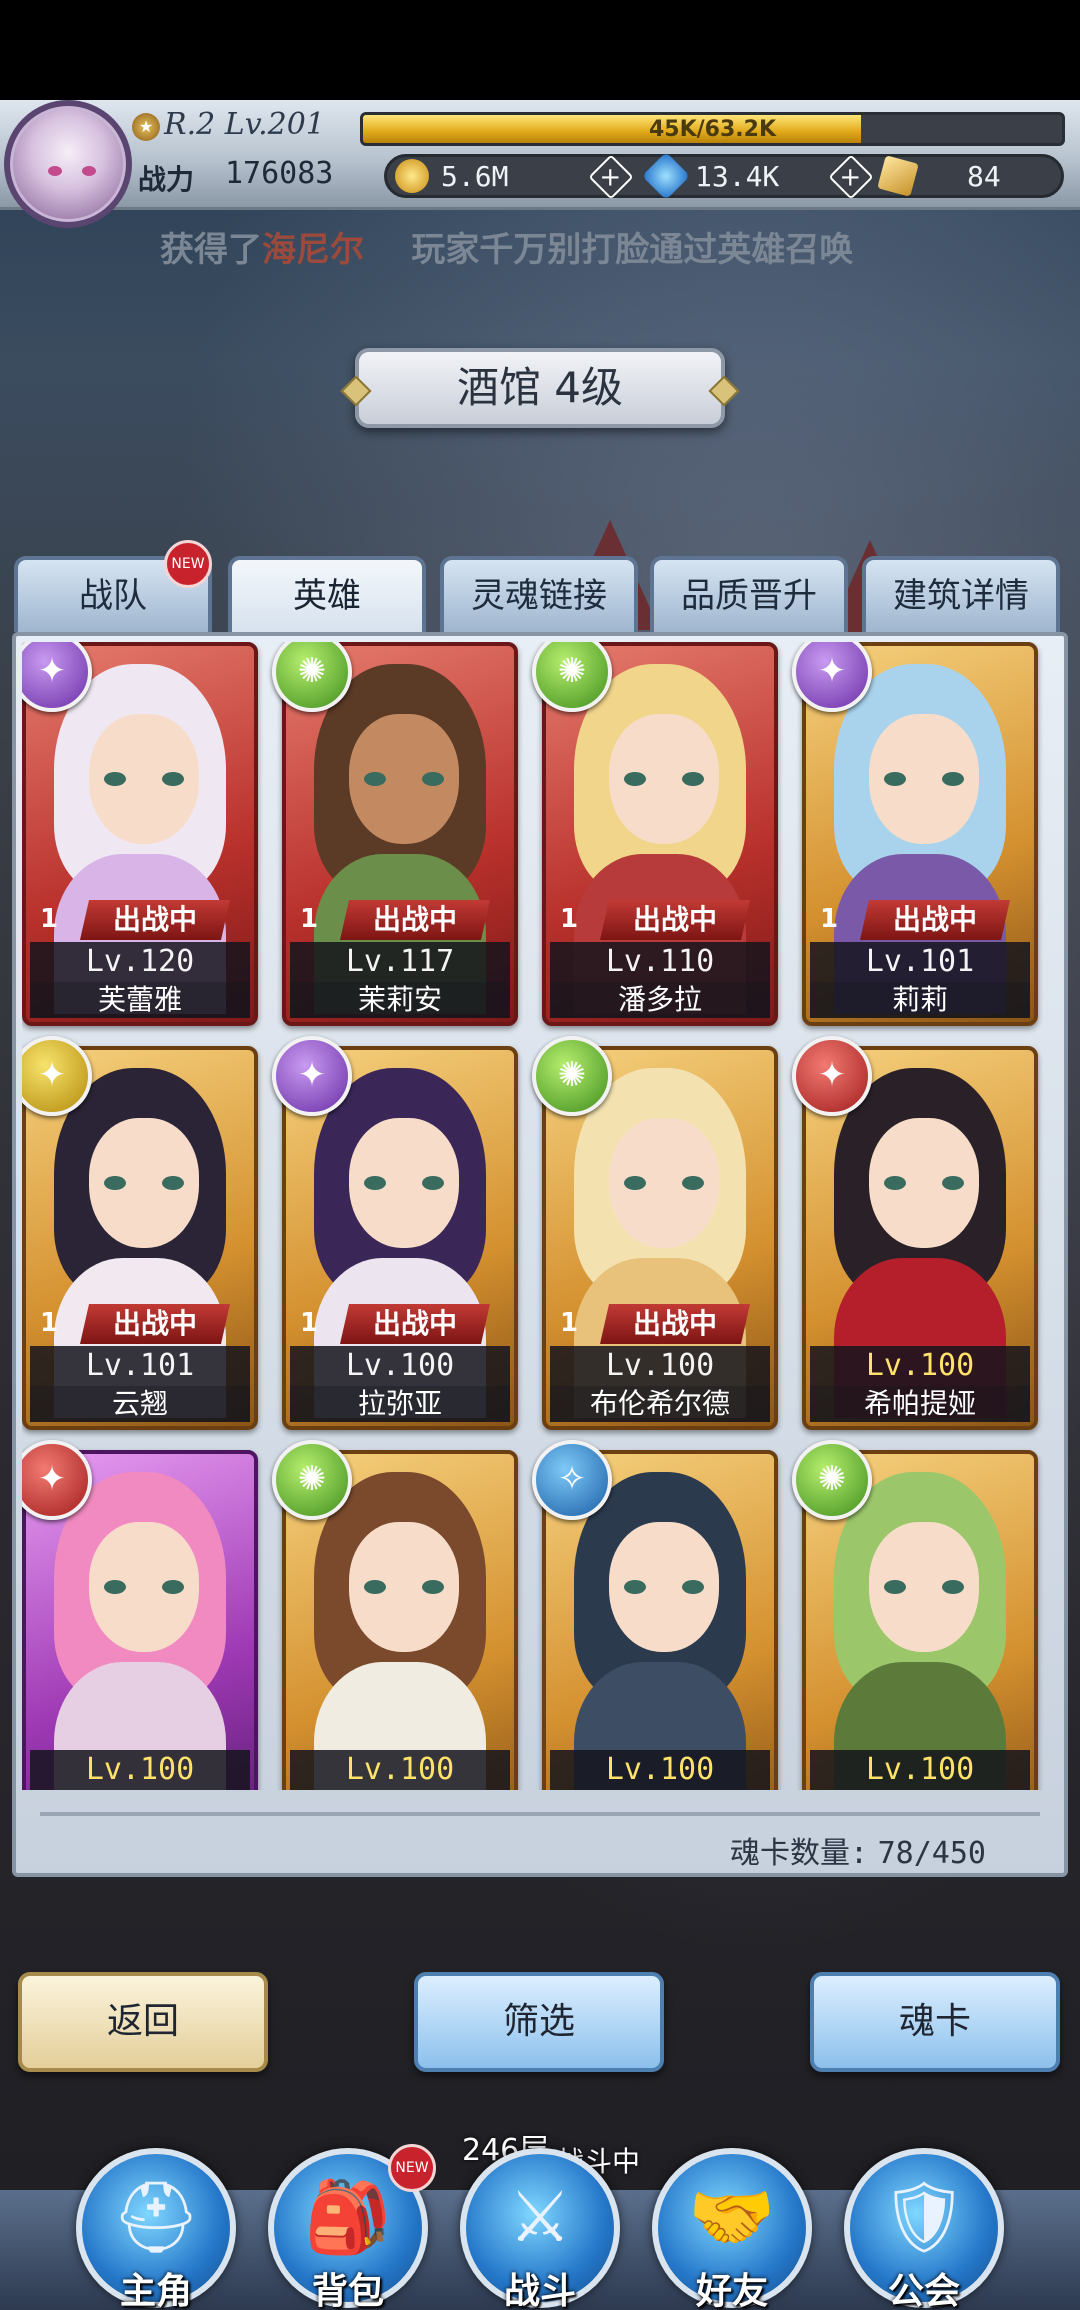  Describe the element at coordinates (313, 250) in the screenshot. I see `ticker-highlight: 海尼尔` at that location.